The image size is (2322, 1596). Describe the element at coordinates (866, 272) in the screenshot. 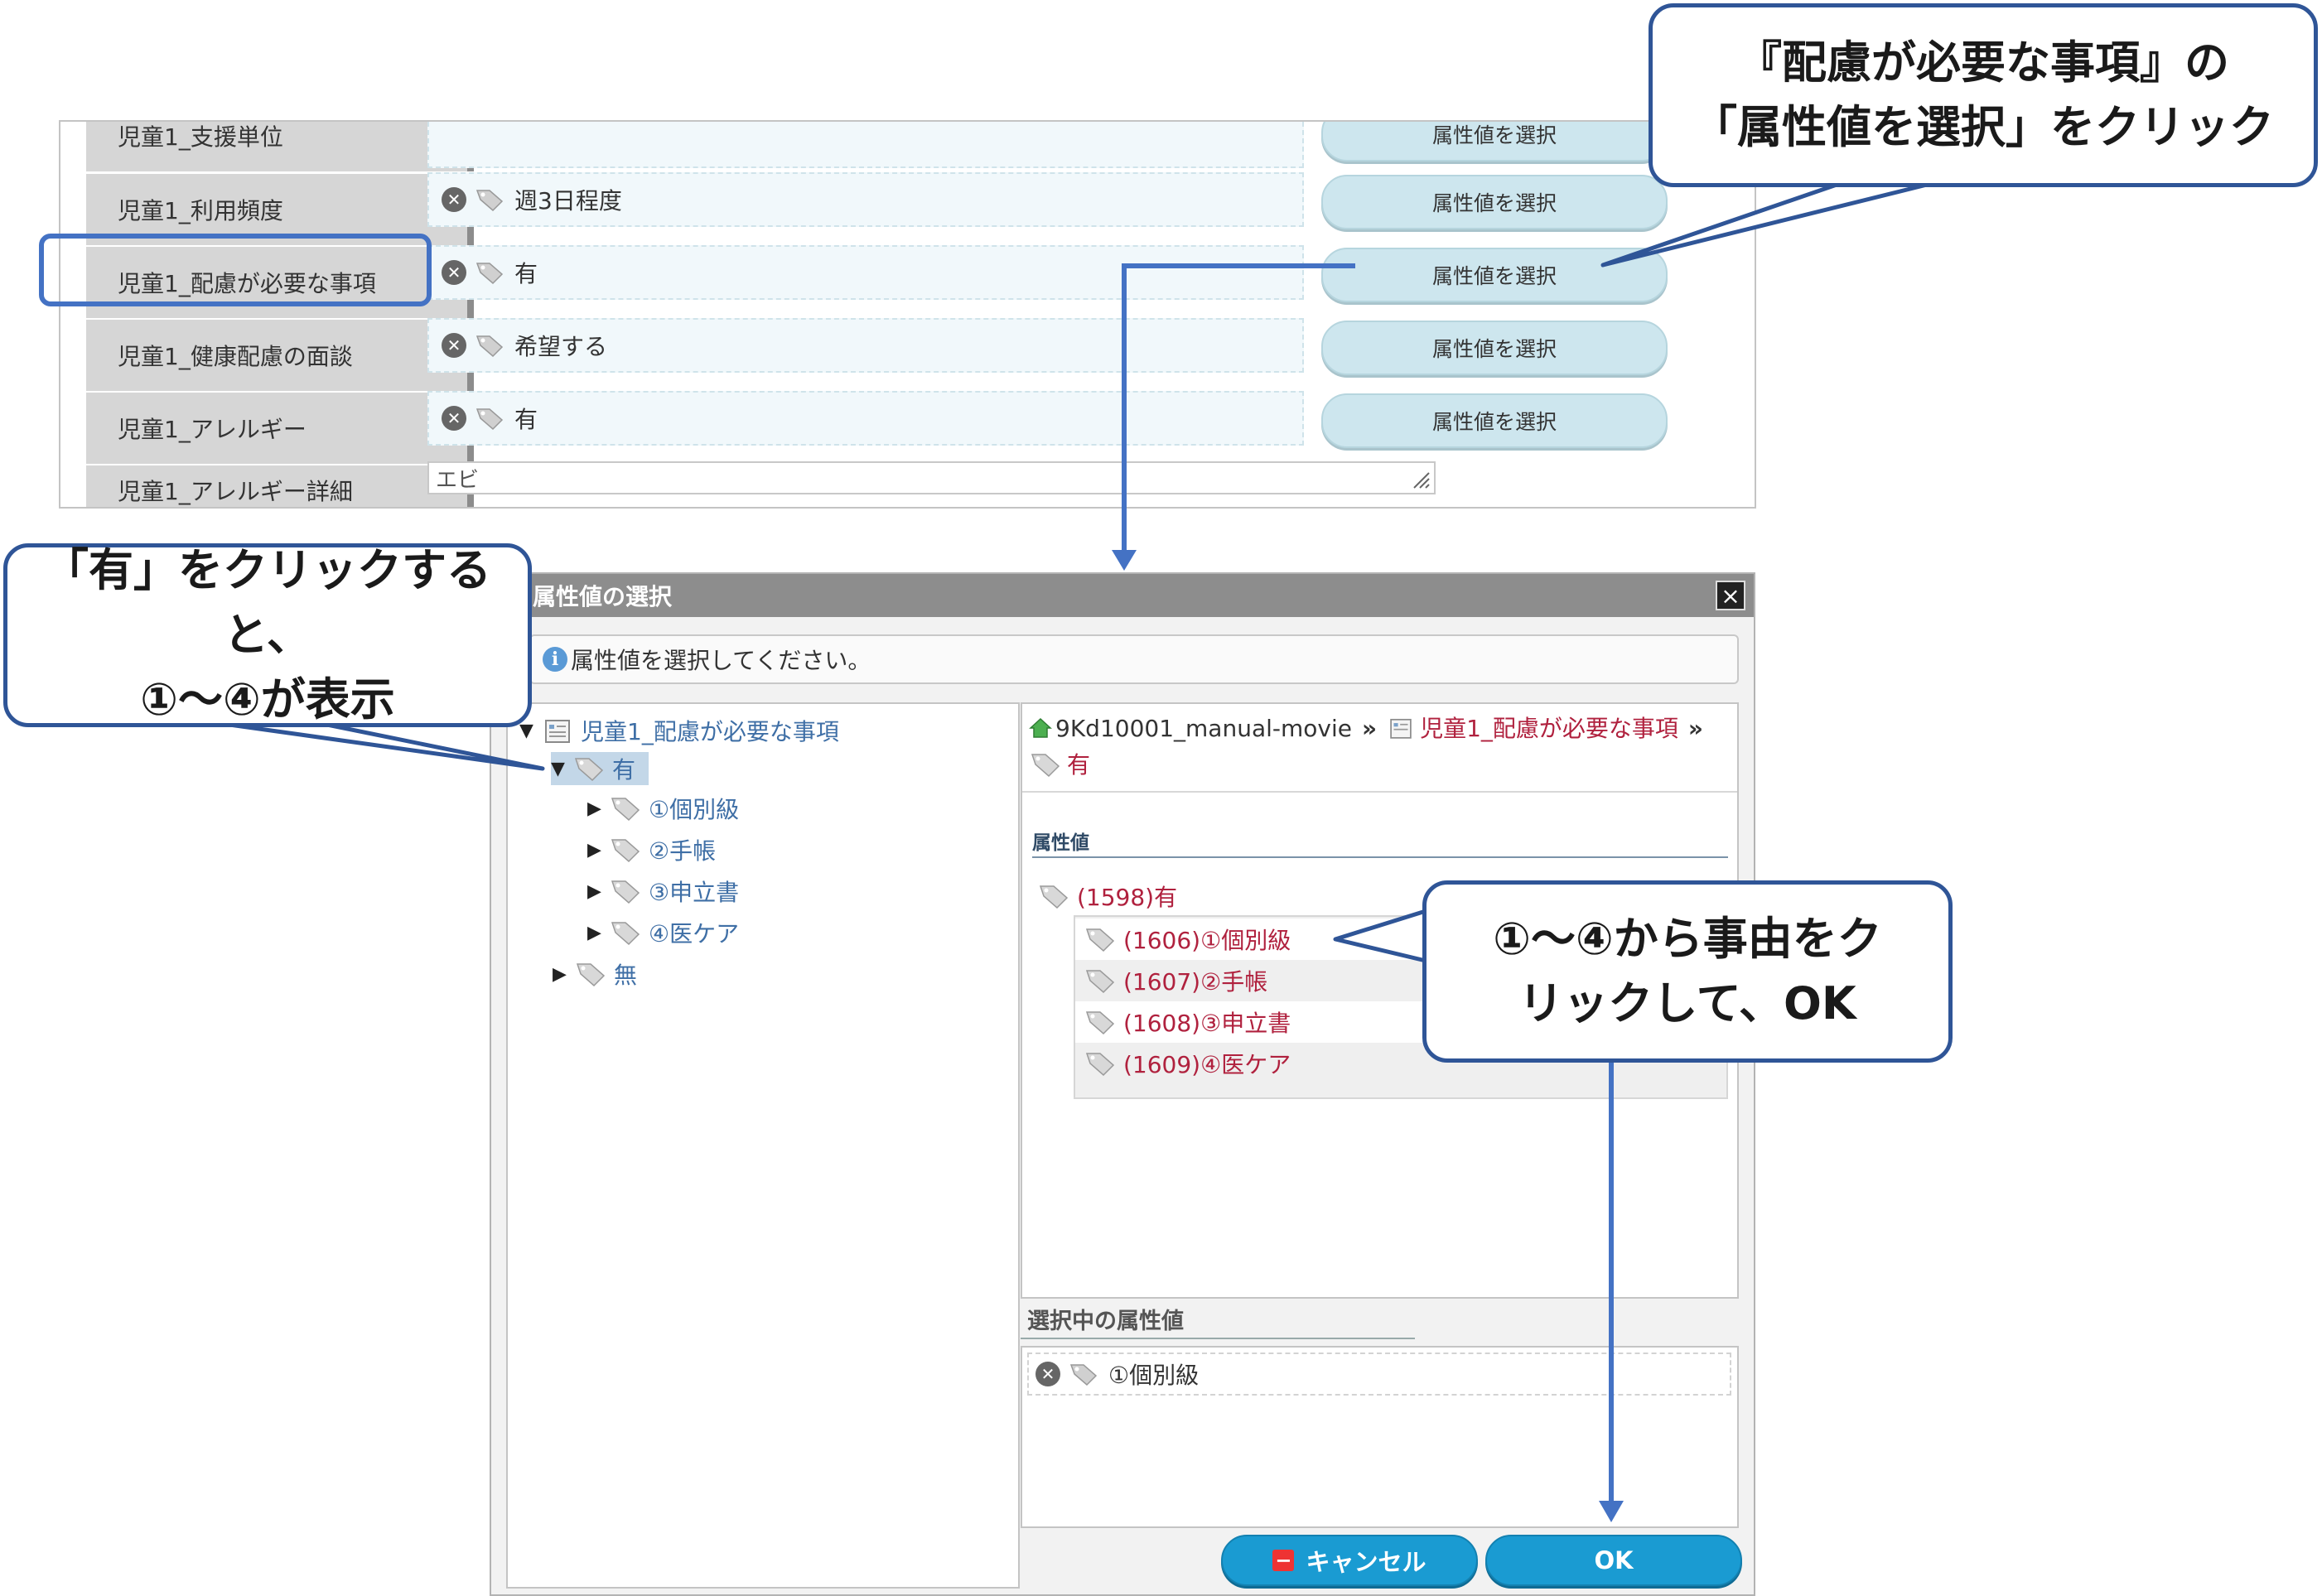

I see `form-value-care-items: ✕ 有` at that location.